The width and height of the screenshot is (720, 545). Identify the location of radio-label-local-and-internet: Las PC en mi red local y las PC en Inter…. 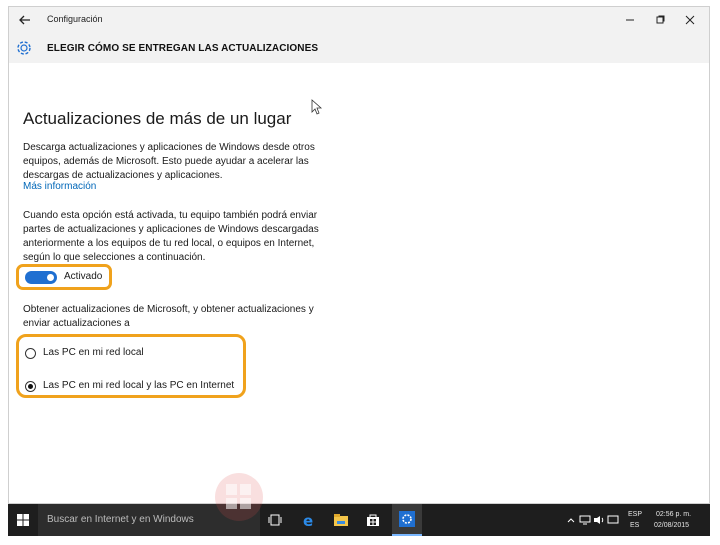
(139, 385).